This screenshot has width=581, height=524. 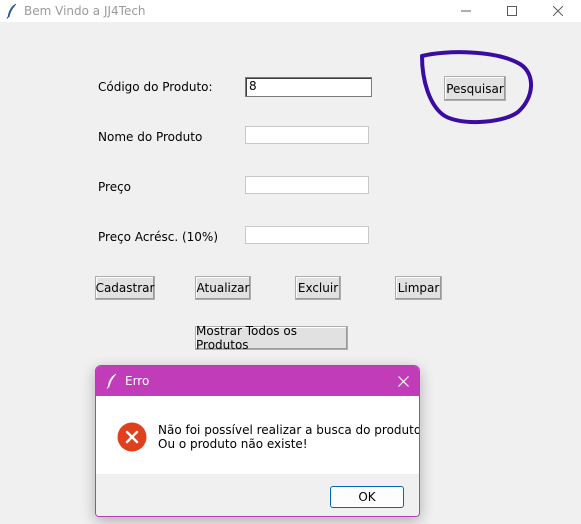 I want to click on preco-acresc-label: Preço Acrésc. (10%), so click(x=158, y=237).